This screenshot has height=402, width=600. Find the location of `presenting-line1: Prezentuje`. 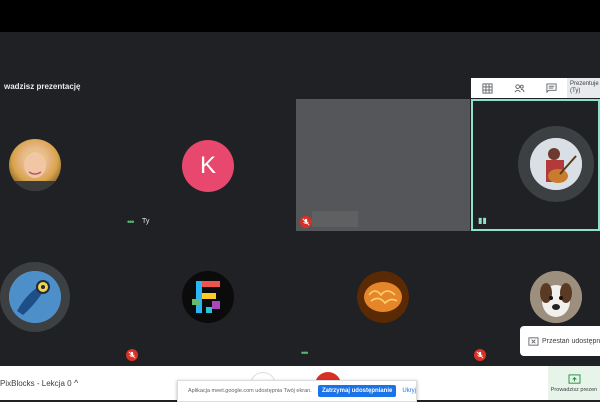

presenting-line1: Prezentuje is located at coordinates (584, 84).